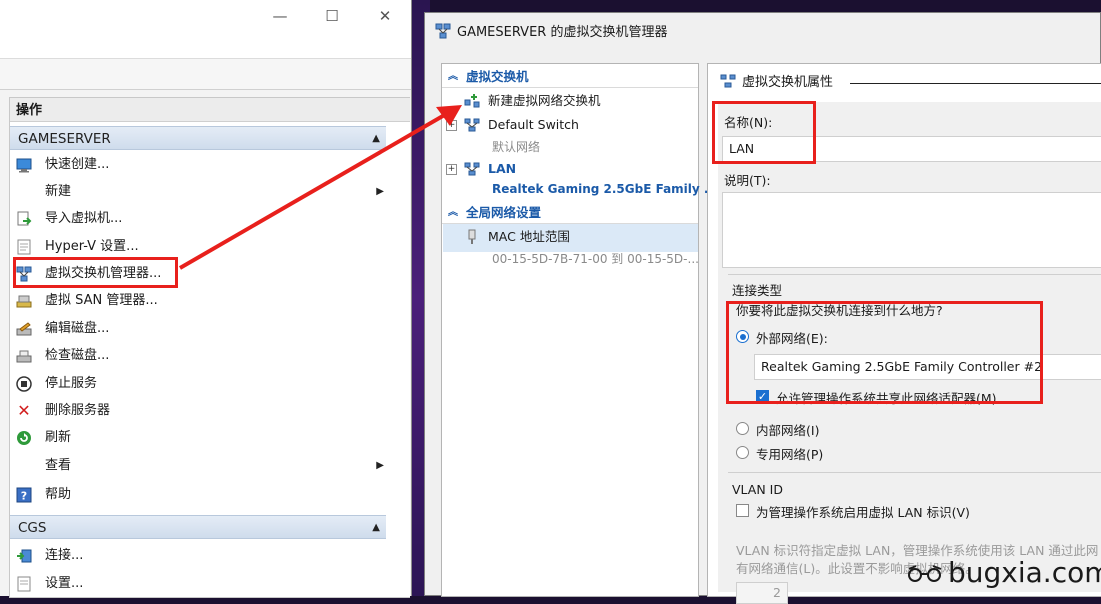  I want to click on glasses-logo-icon, so click(925, 573).